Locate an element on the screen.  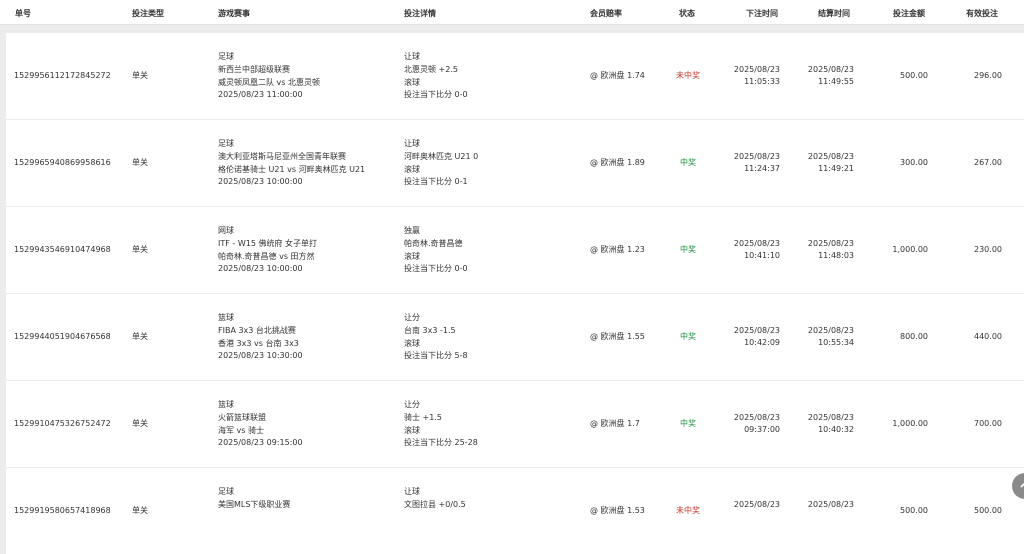
bet-amount: 300.00 is located at coordinates (914, 162).